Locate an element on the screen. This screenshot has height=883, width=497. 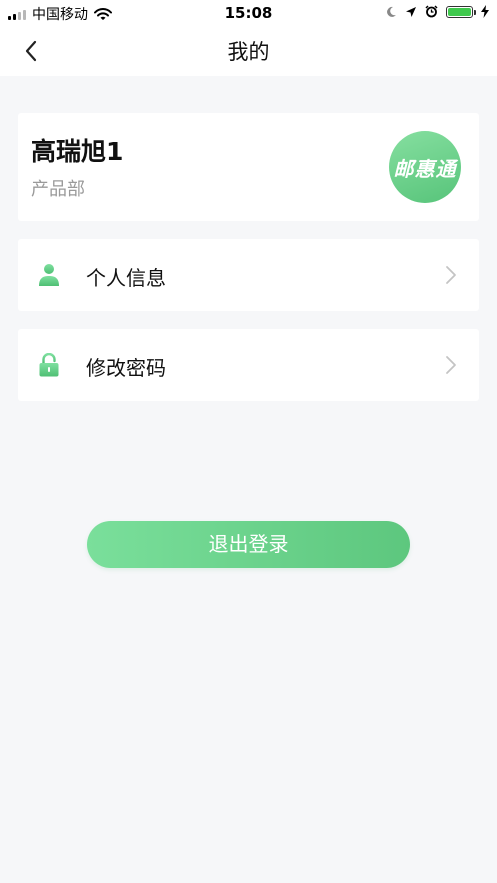
user-department: 产品部 is located at coordinates (58, 189).